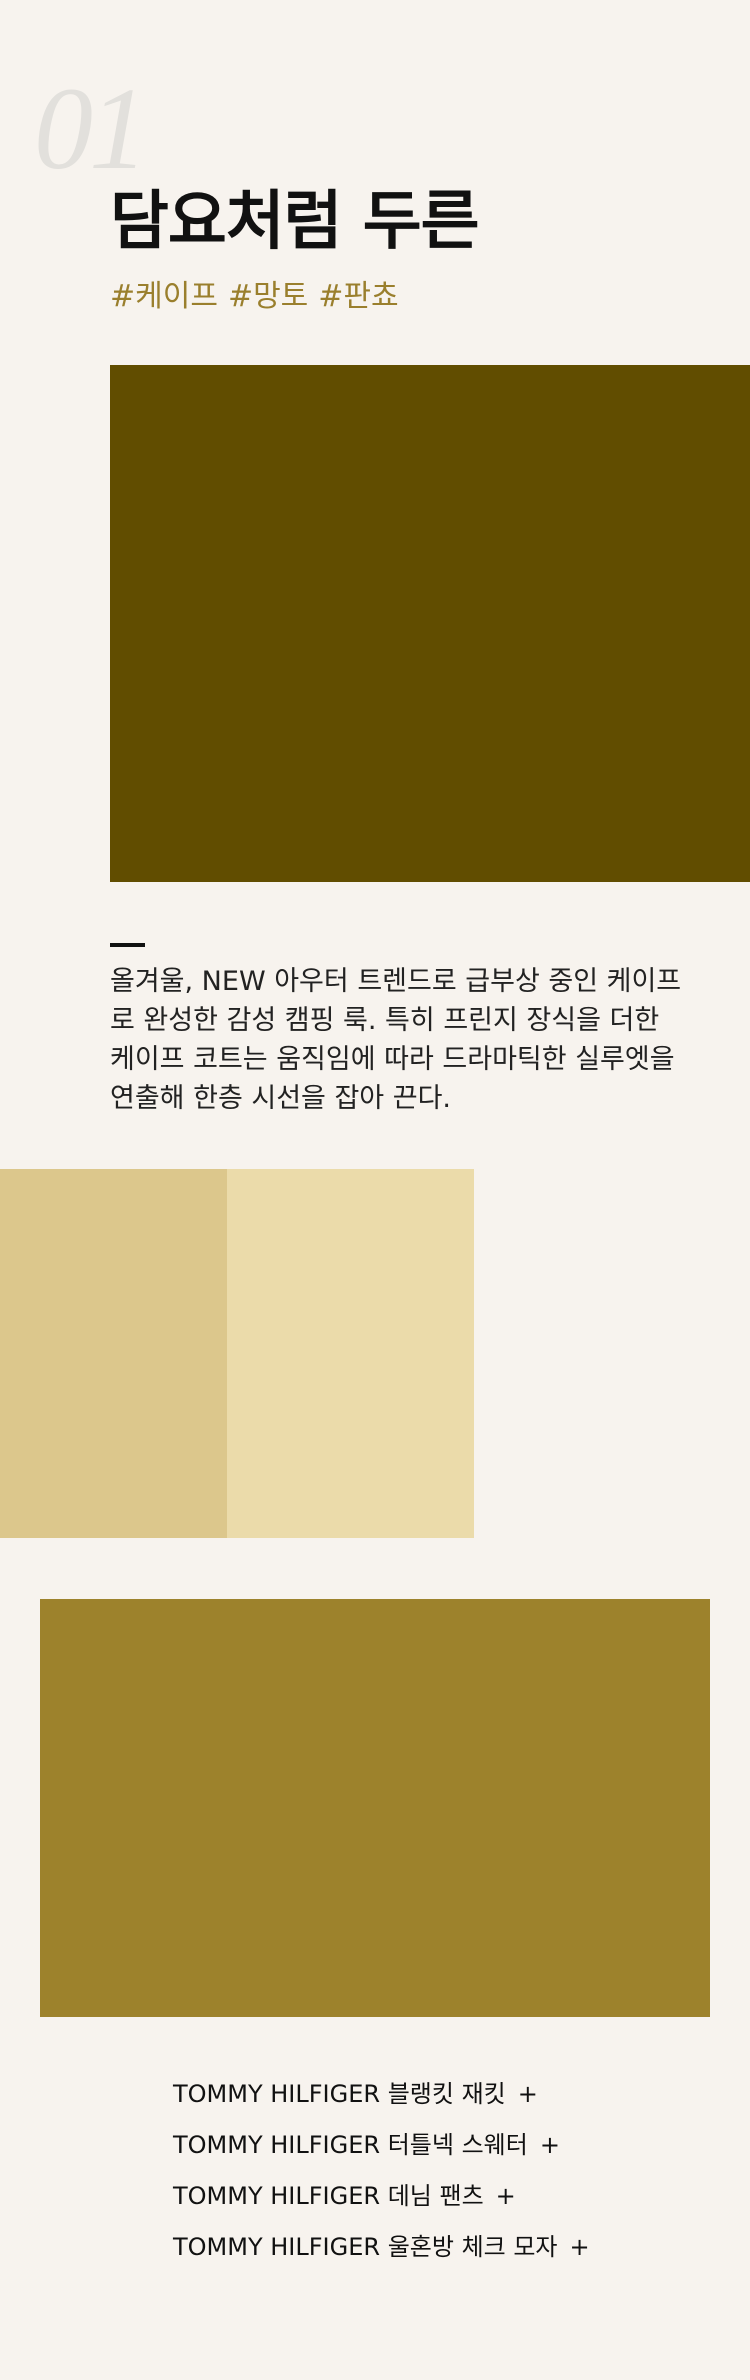 The width and height of the screenshot is (750, 2380). I want to click on hashtag-list: #케이프 #망토 #판쵸, so click(254, 296).